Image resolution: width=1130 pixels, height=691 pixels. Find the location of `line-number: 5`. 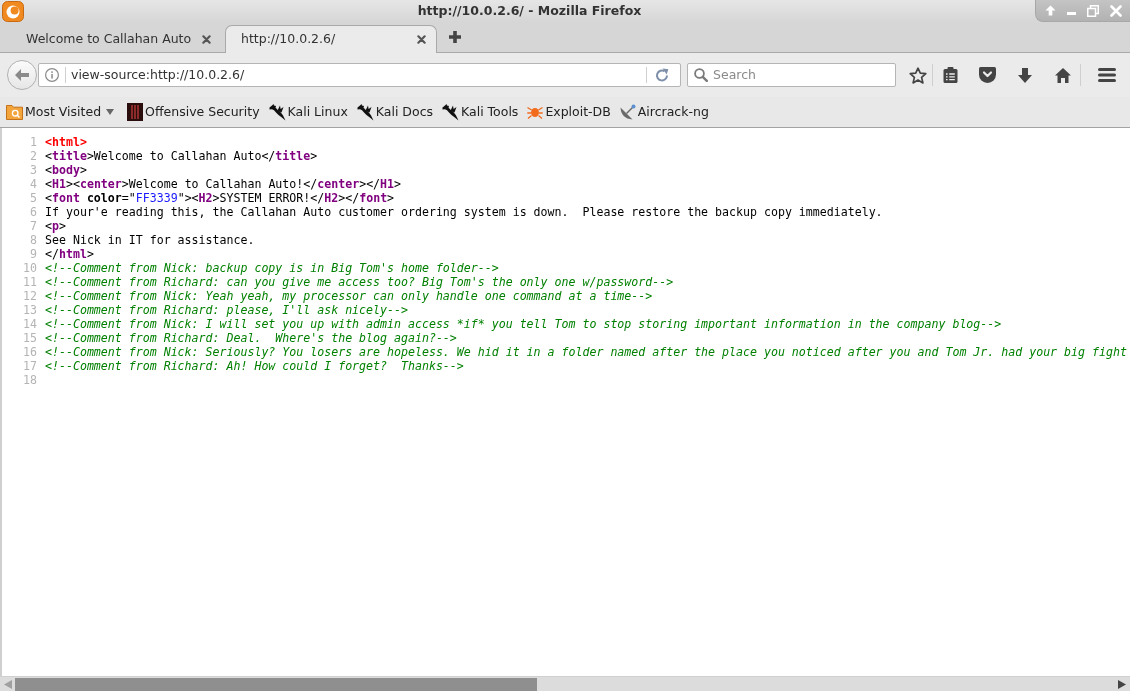

line-number: 5 is located at coordinates (33, 198).